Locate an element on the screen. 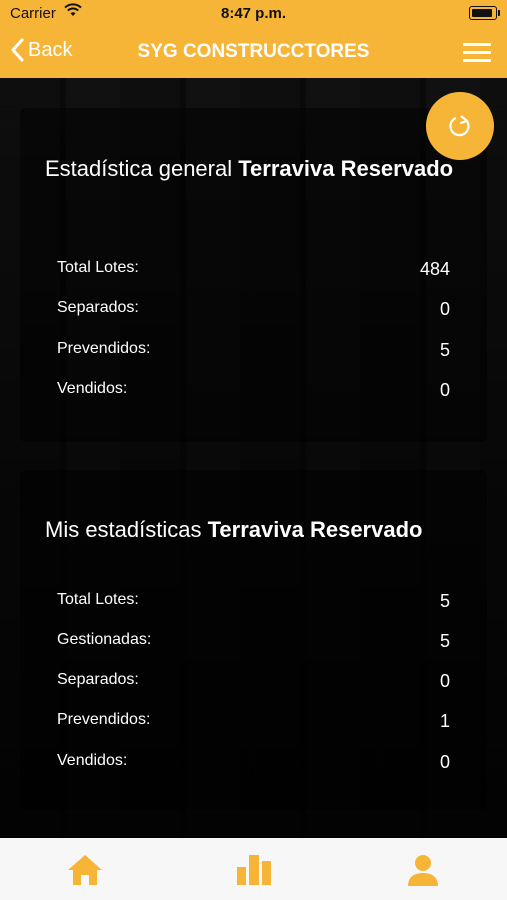 The height and width of the screenshot is (900, 507). home-icon is located at coordinates (85, 870).